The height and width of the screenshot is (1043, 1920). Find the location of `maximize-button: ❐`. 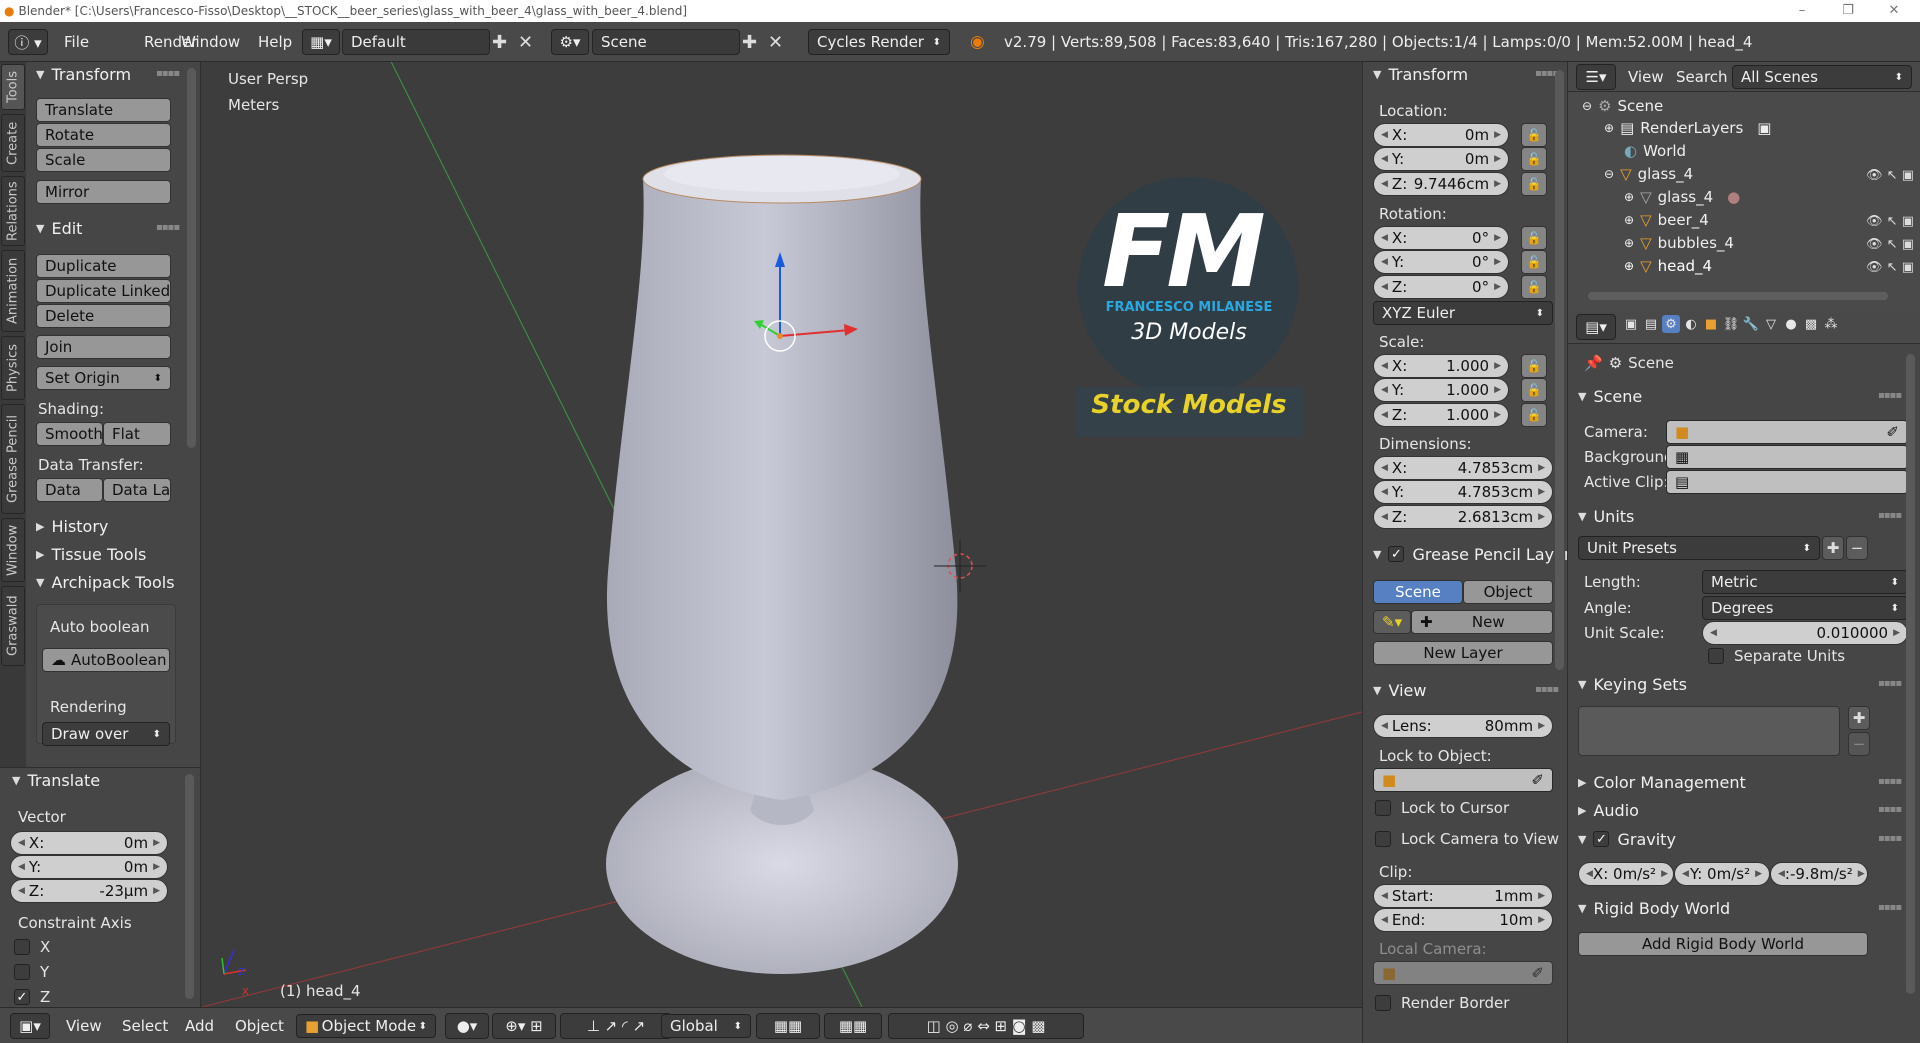

maximize-button: ❐ is located at coordinates (1848, 11).